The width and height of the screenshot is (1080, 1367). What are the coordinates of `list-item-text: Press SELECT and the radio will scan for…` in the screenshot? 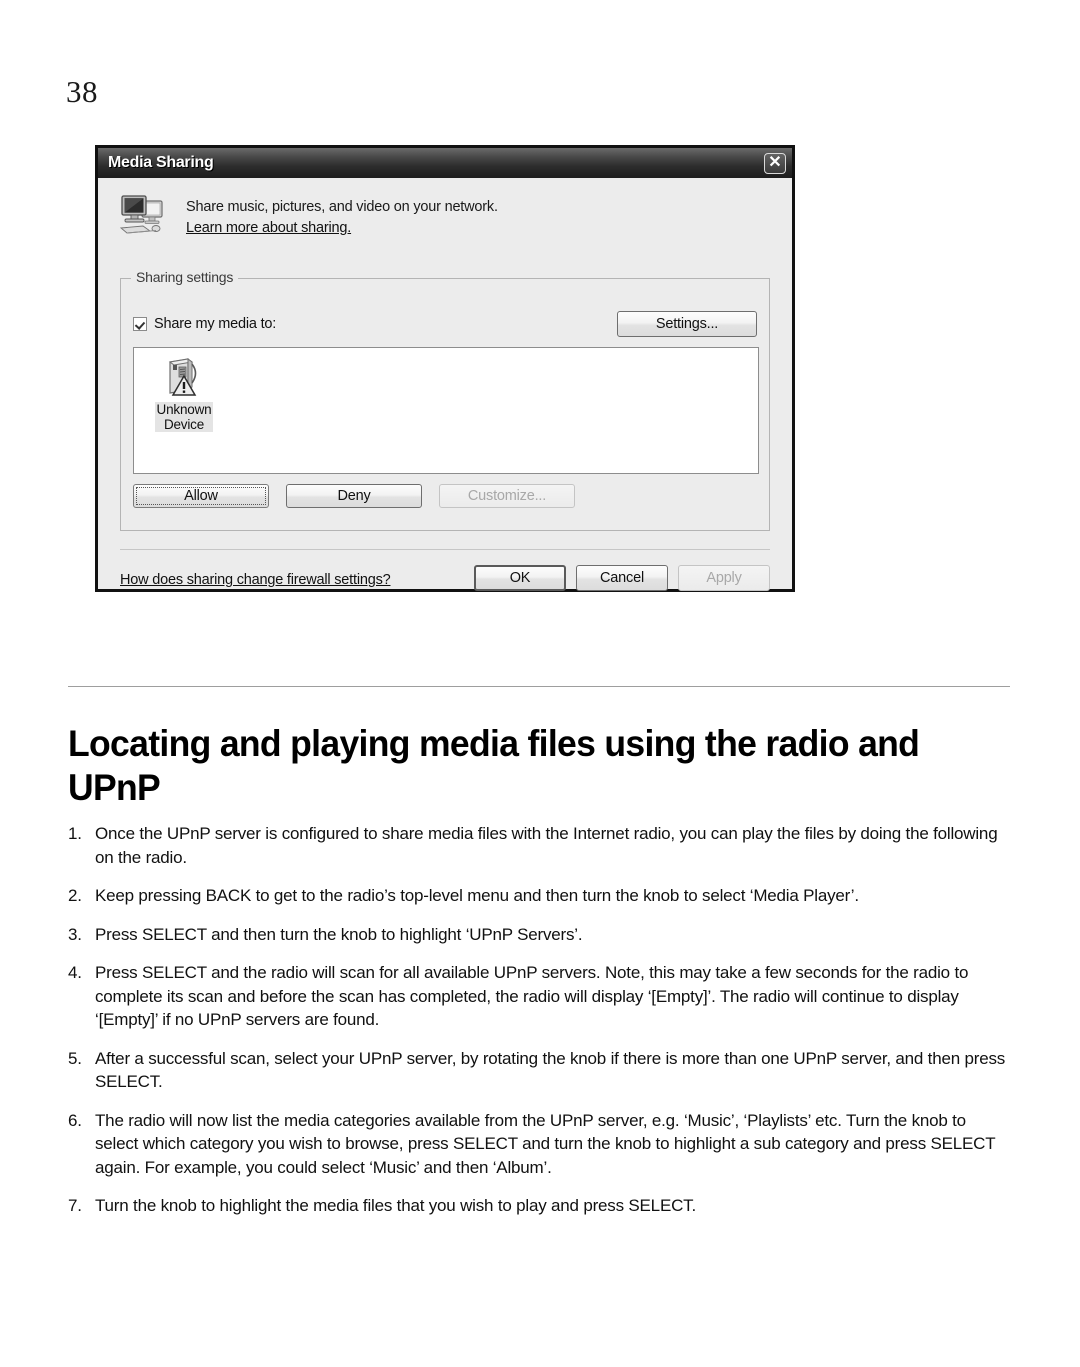 It's located at (532, 996).